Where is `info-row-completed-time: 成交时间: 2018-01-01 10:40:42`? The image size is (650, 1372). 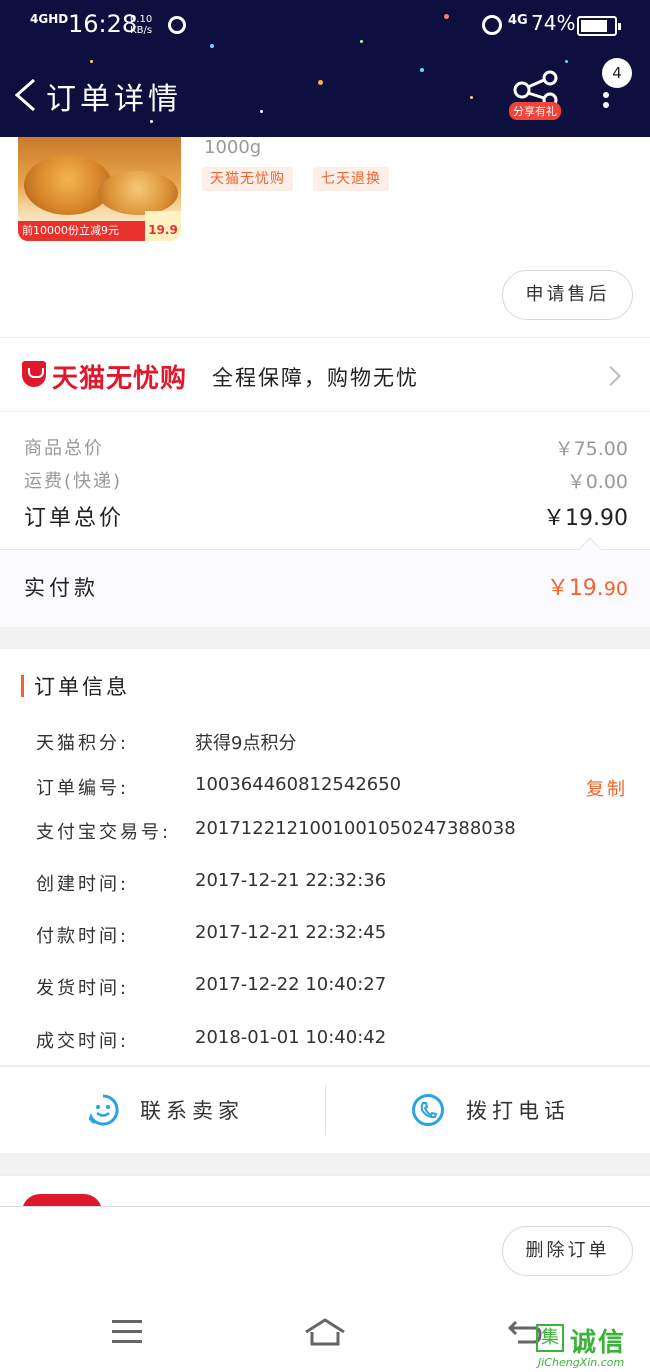
info-row-completed-time: 成交时间: 2018-01-01 10:40:42 is located at coordinates (325, 1042).